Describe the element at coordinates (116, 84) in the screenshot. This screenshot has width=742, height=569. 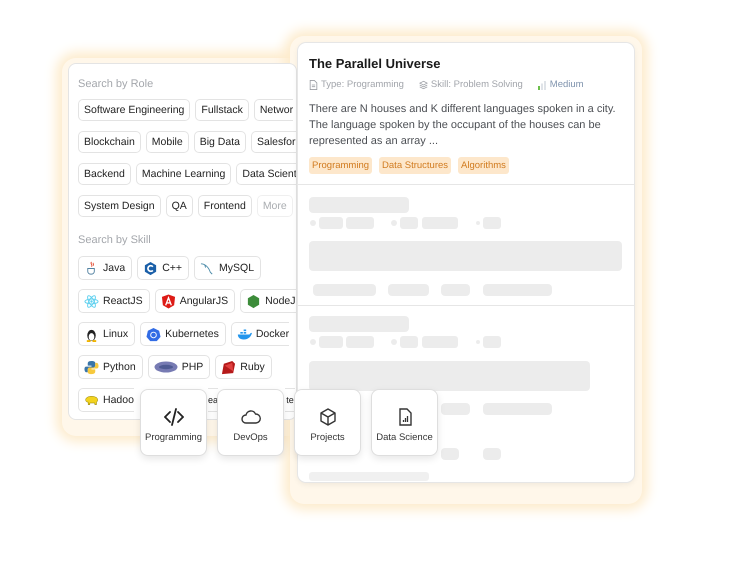
I see `section-heading: Search by Role` at that location.